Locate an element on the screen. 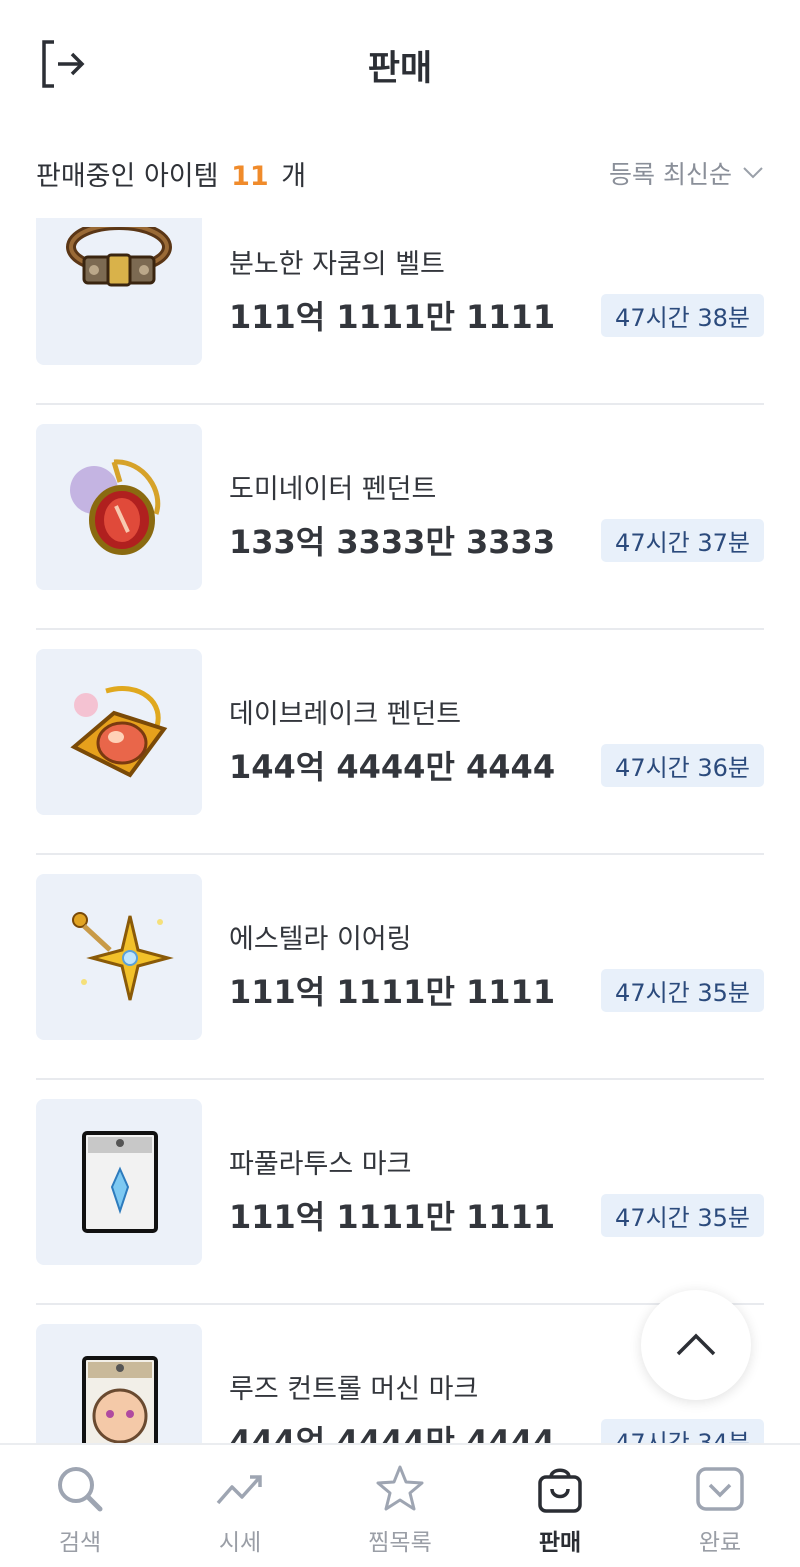 The width and height of the screenshot is (800, 1567). item-name: 파풀라투스 마크 is located at coordinates (320, 1164).